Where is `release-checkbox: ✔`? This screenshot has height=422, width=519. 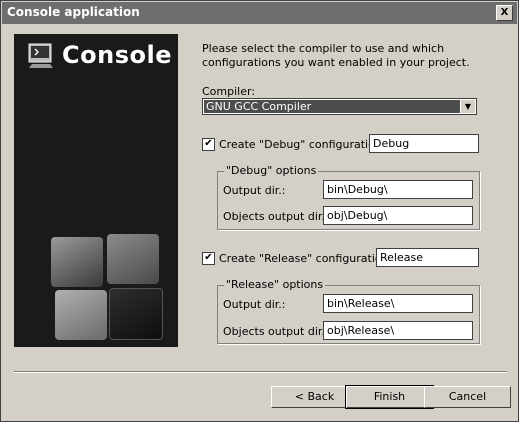 release-checkbox: ✔ is located at coordinates (208, 258).